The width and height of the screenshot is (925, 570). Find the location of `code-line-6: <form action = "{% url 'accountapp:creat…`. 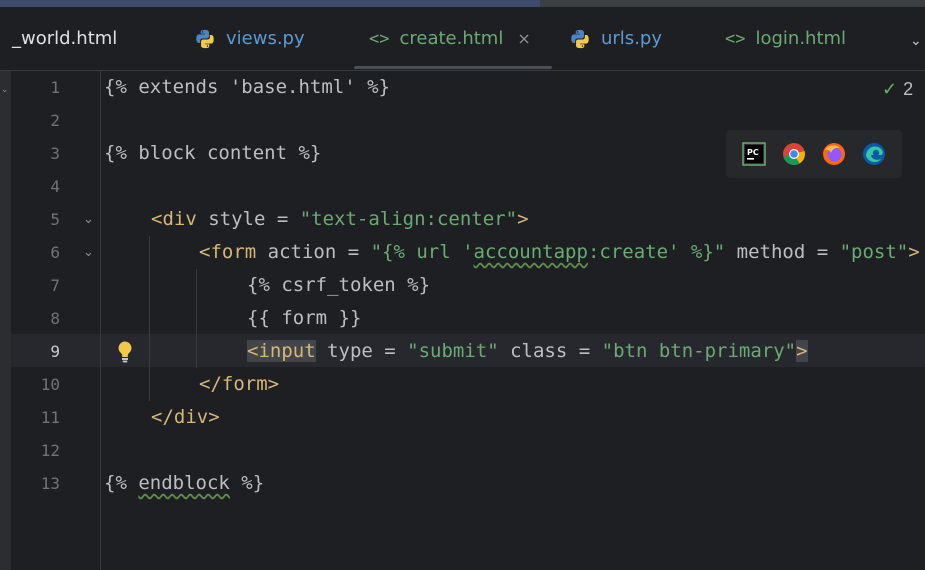

code-line-6: <form action = "{% url 'accountapp:creat… is located at coordinates (559, 252).